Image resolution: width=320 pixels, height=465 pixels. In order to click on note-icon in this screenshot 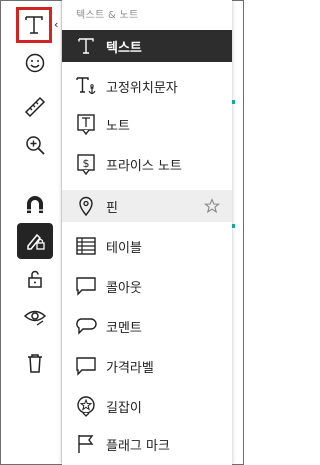, I will do `click(86, 124)`.